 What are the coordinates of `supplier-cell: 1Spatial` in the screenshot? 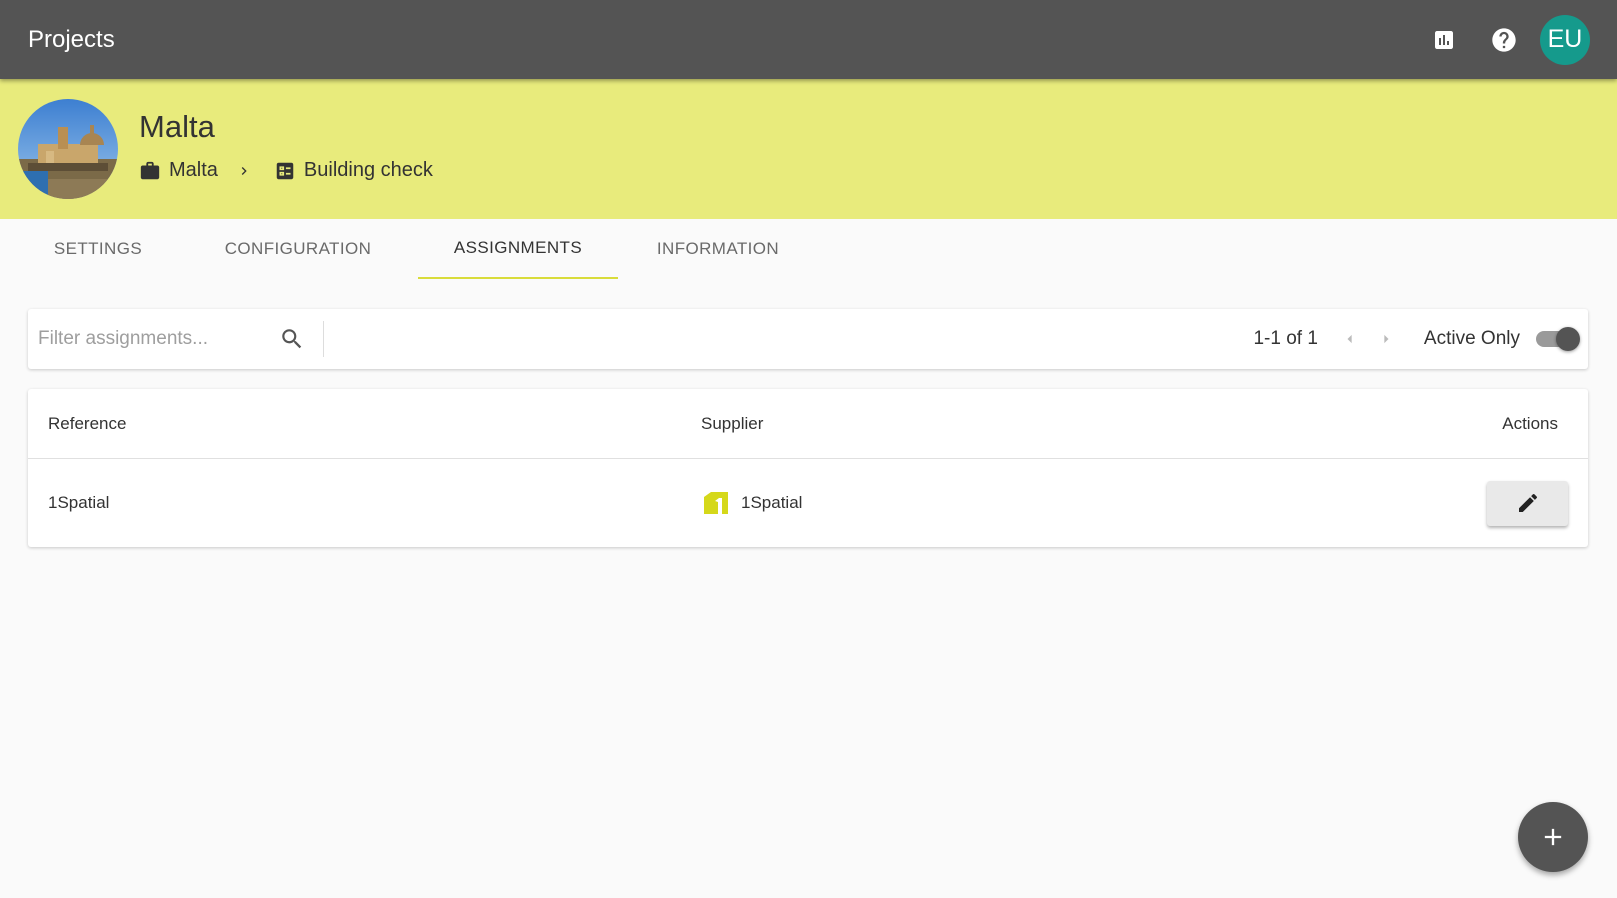 It's located at (752, 503).